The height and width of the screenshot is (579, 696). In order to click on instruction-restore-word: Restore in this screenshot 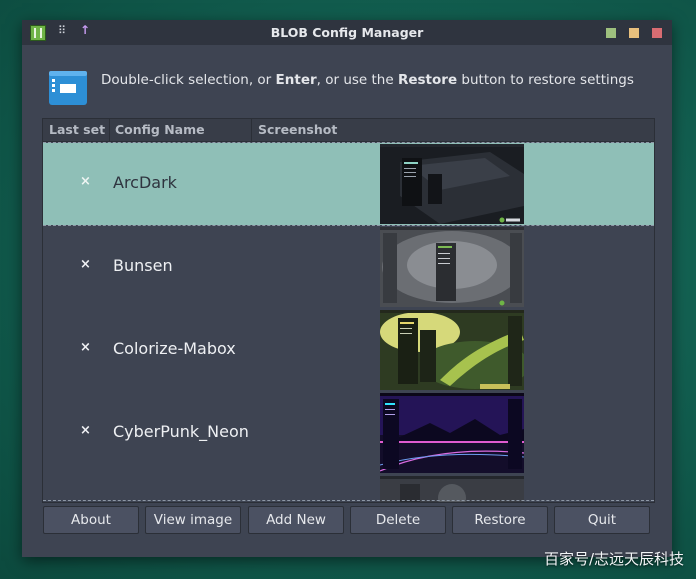, I will do `click(427, 80)`.